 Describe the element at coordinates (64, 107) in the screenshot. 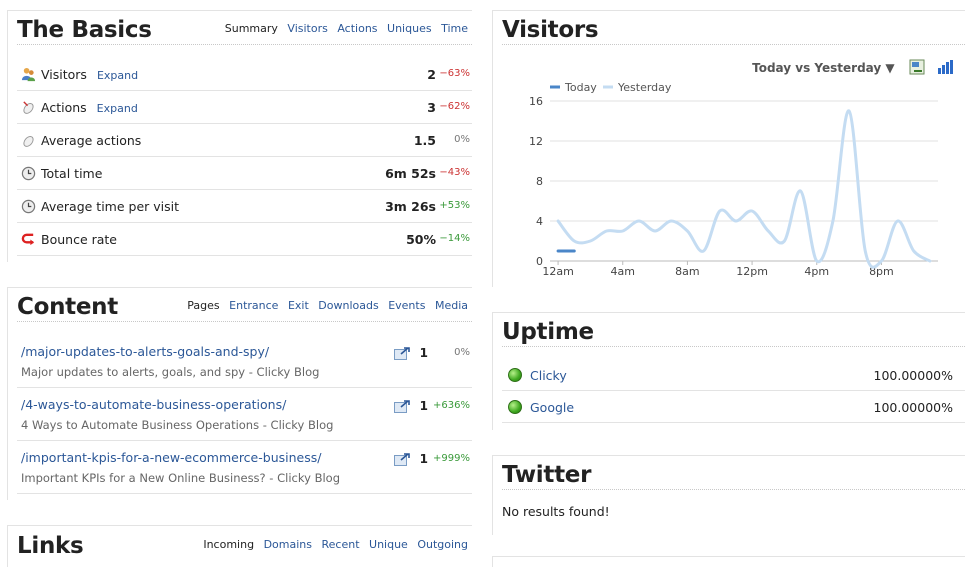

I see `actions-label: Actions` at that location.